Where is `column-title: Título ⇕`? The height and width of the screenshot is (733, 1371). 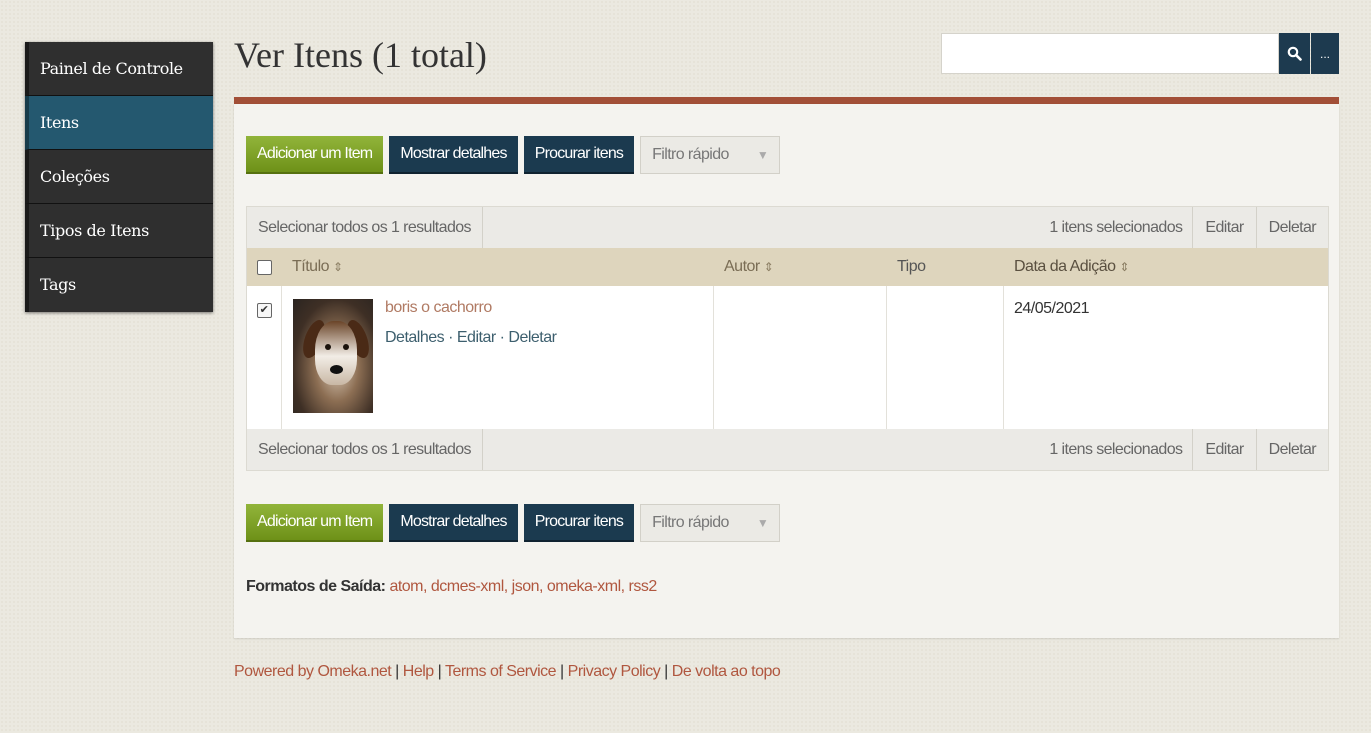
column-title: Título ⇕ is located at coordinates (498, 267).